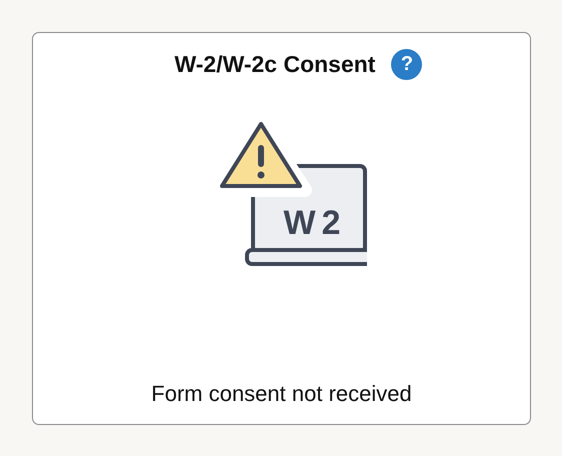  What do you see at coordinates (275, 64) in the screenshot?
I see `card-title: W-2/W-2c Consent` at bounding box center [275, 64].